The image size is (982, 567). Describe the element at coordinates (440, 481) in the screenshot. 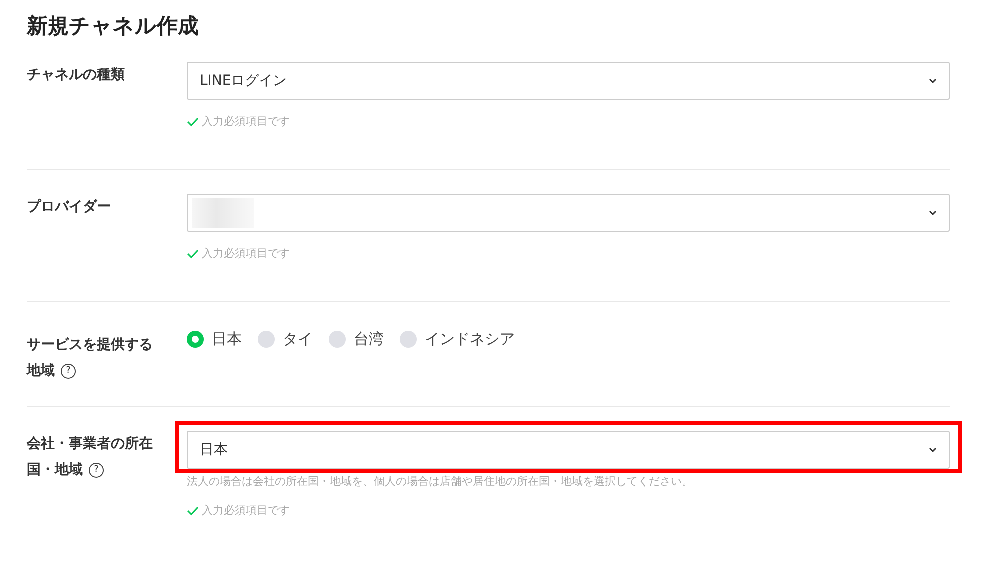

I see `field-note: 法人の場合は会社の所在国・地域を、個人の場合は店舗や居住地の所在国・地域を選択してください。` at that location.